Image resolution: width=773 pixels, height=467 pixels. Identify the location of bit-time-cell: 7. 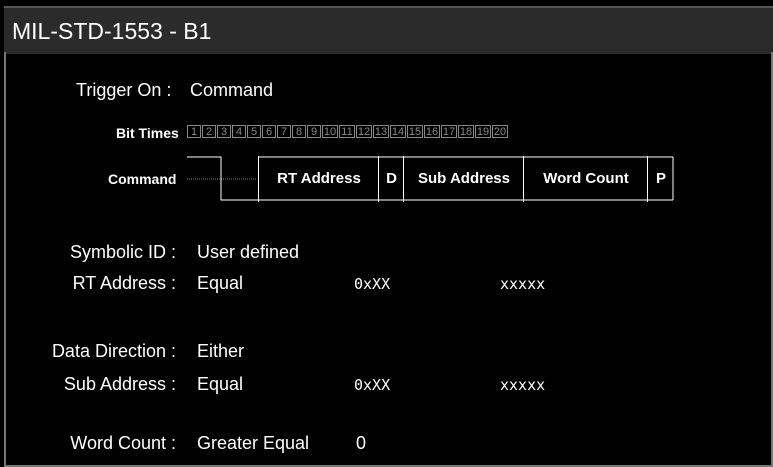
(284, 131).